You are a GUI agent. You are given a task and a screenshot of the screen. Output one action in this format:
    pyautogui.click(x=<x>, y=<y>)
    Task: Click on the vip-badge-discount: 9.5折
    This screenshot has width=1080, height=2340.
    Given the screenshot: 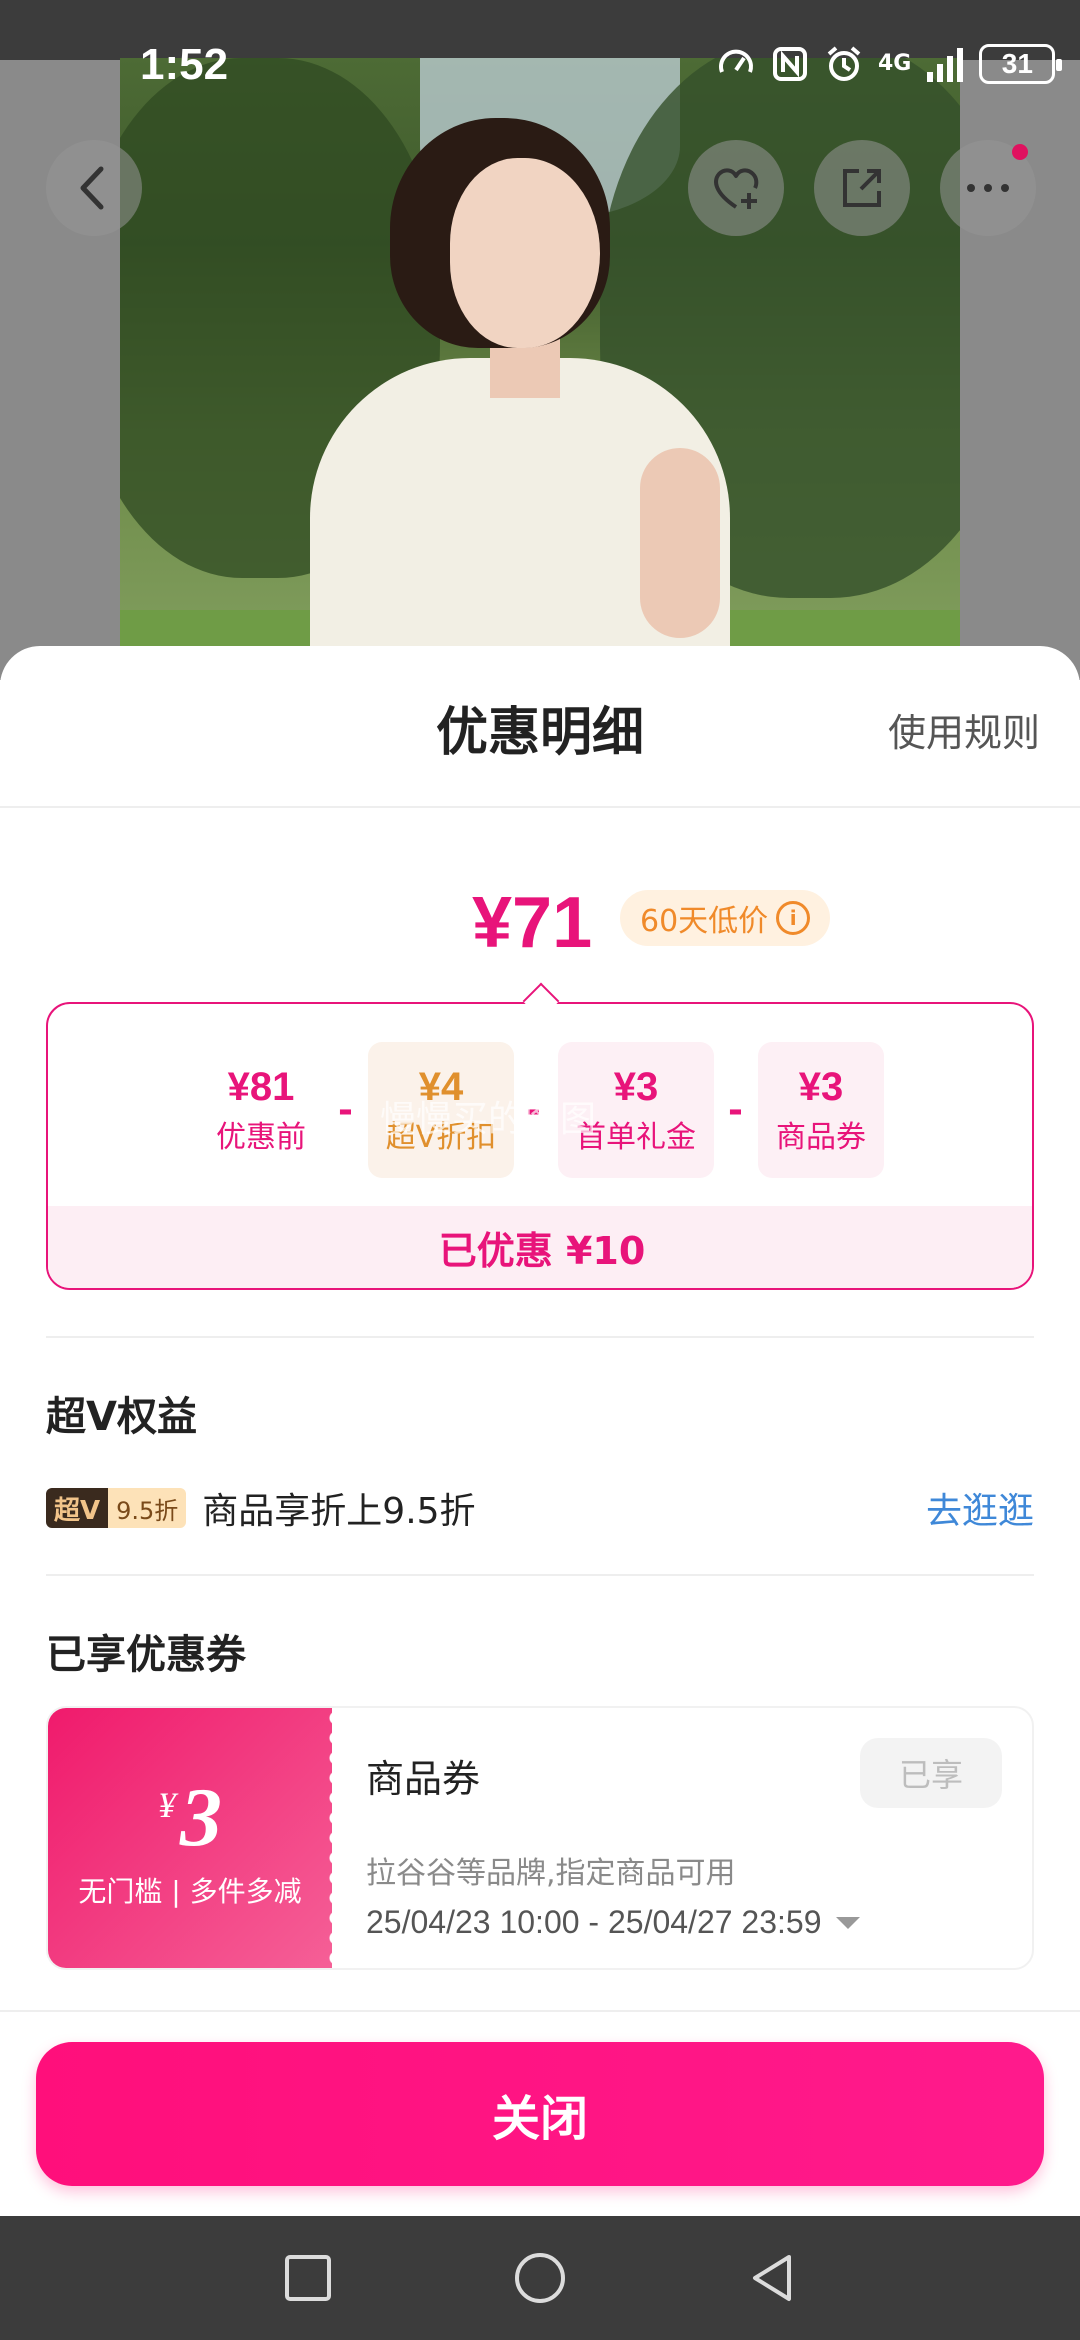 What is the action you would take?
    pyautogui.click(x=147, y=1508)
    